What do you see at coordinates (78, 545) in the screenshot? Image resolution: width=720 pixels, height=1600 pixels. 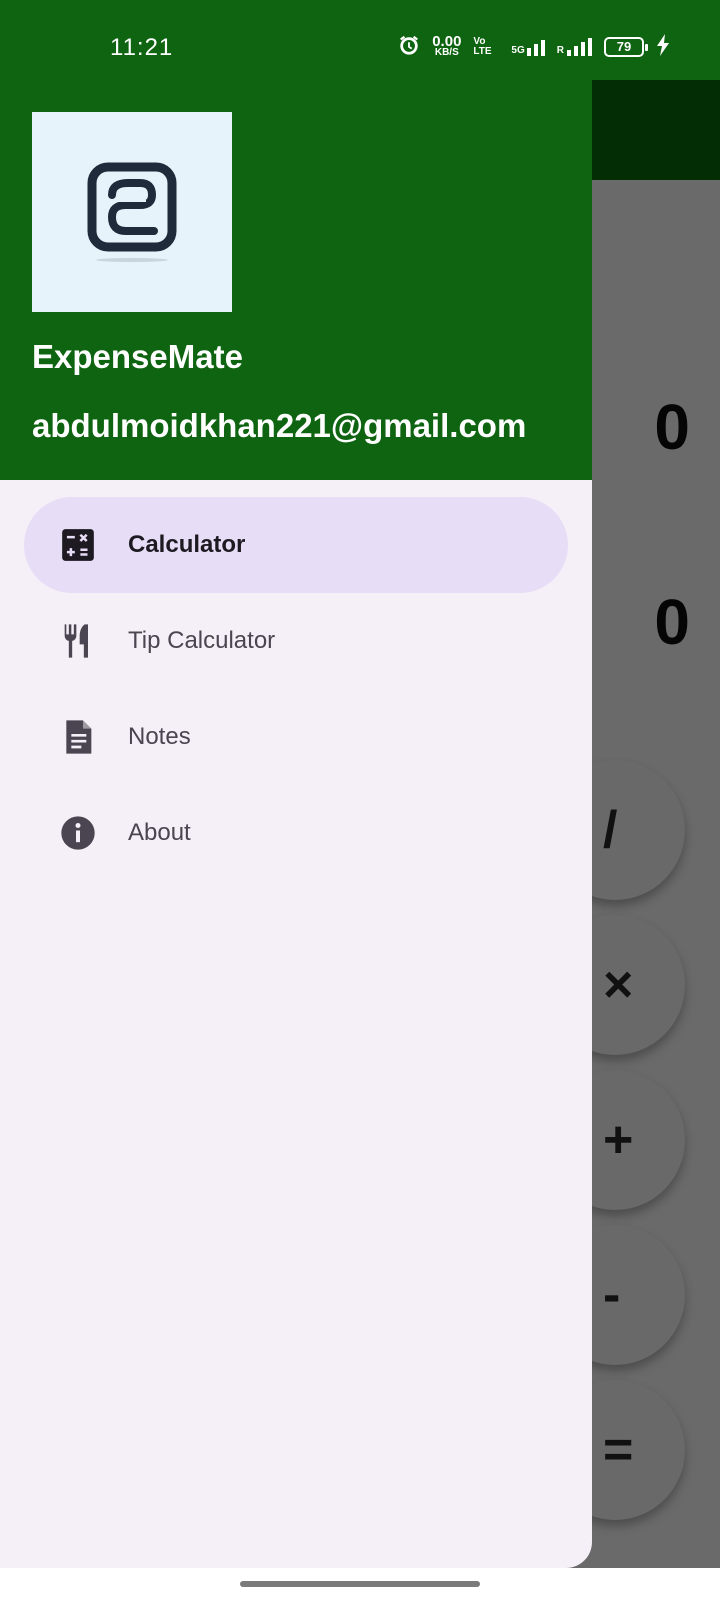 I see `calculator-icon` at bounding box center [78, 545].